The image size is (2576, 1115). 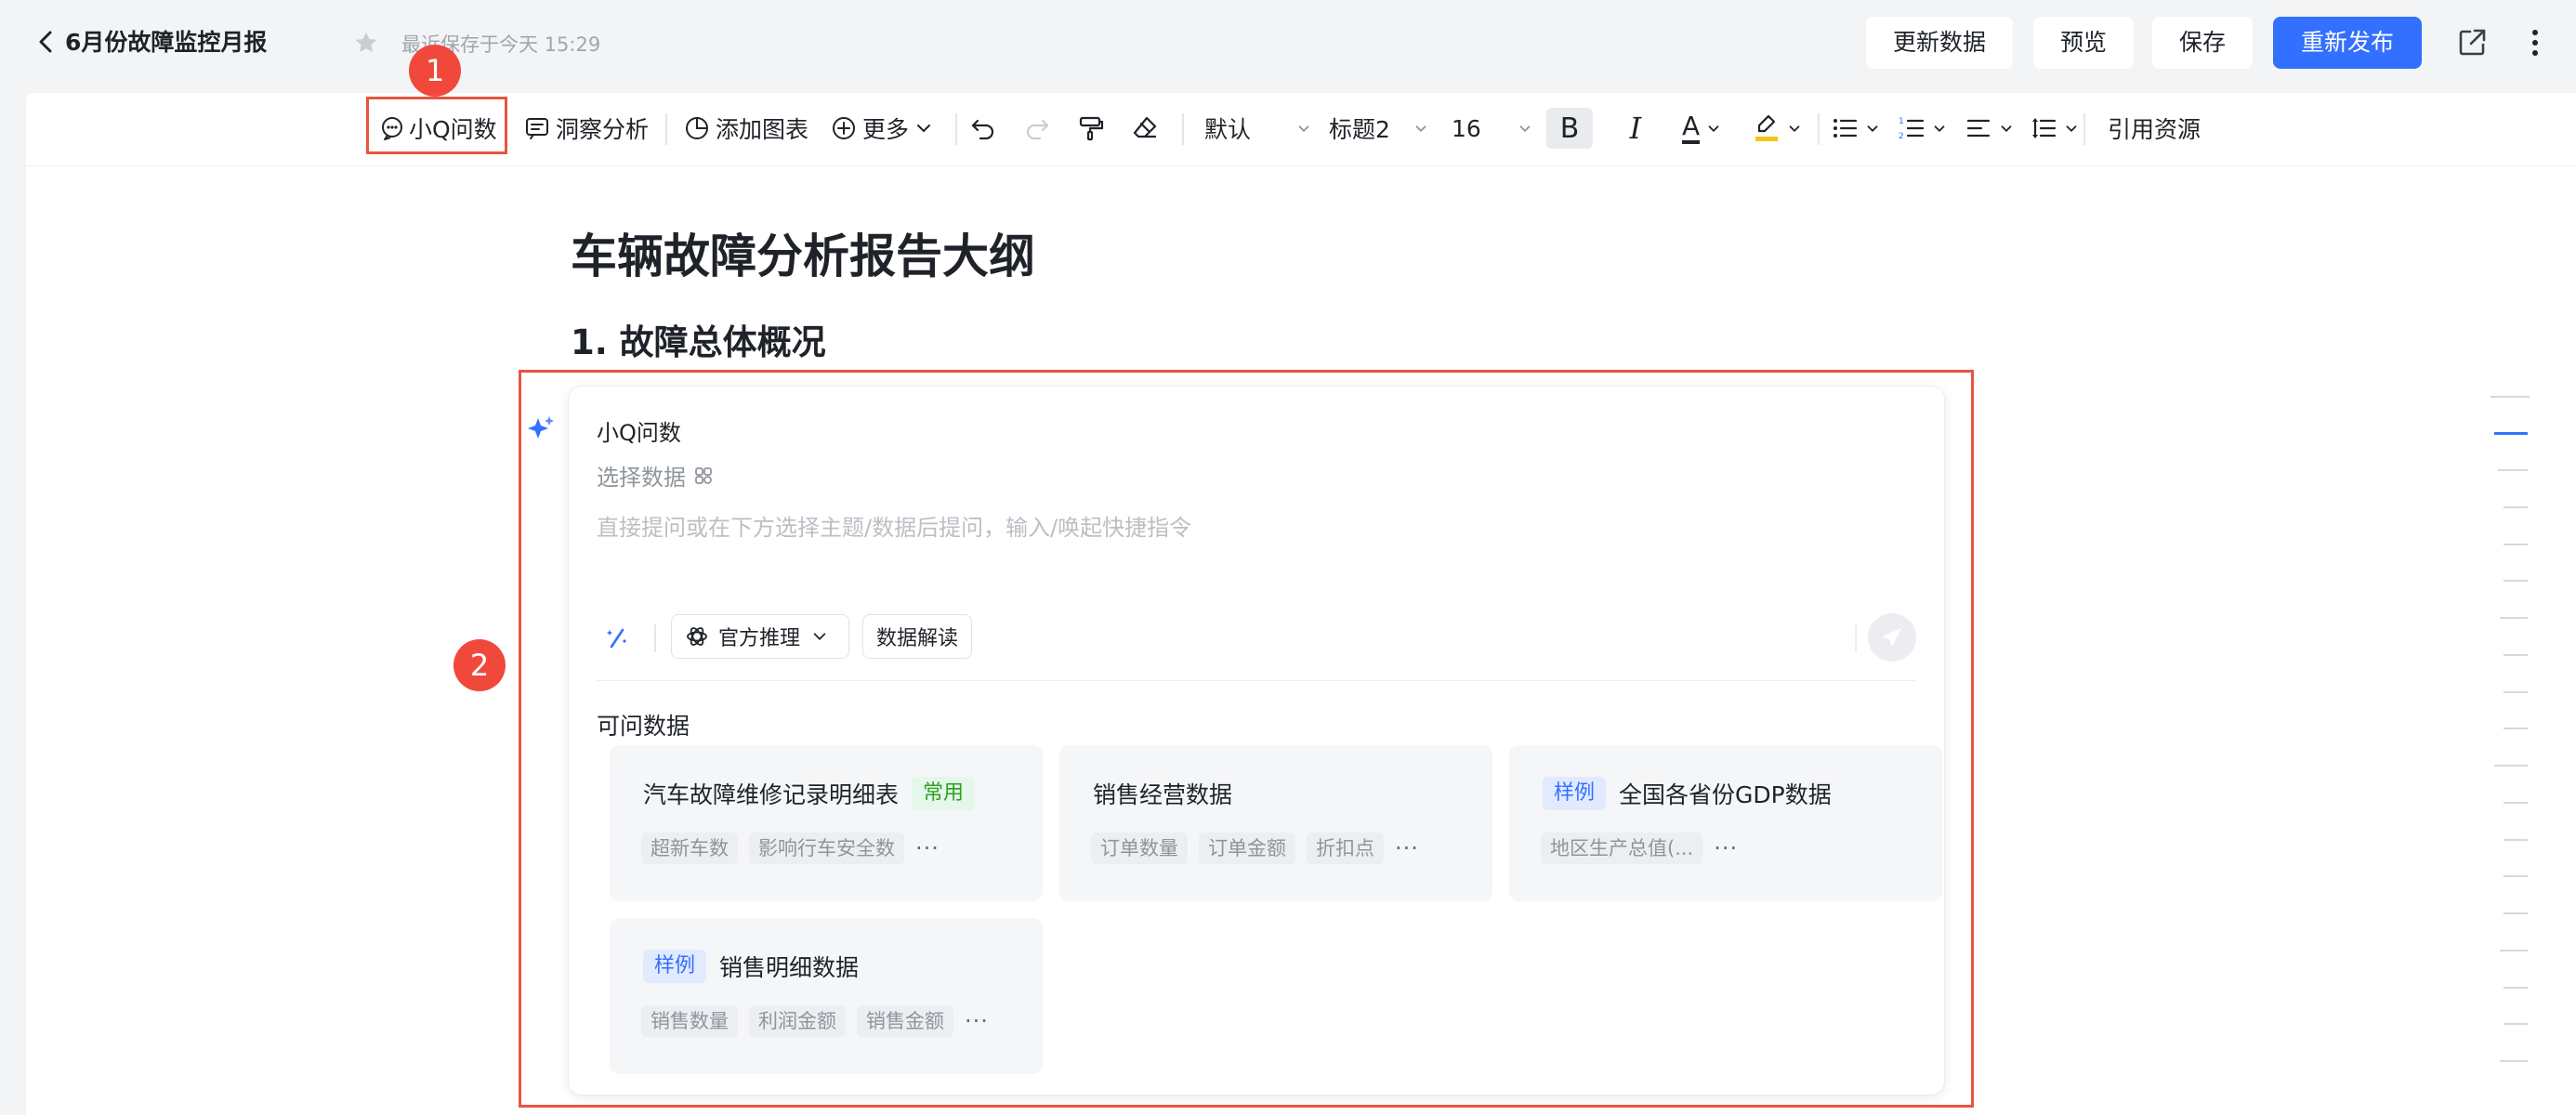 What do you see at coordinates (1466, 128) in the screenshot?
I see `font-size-value: 16` at bounding box center [1466, 128].